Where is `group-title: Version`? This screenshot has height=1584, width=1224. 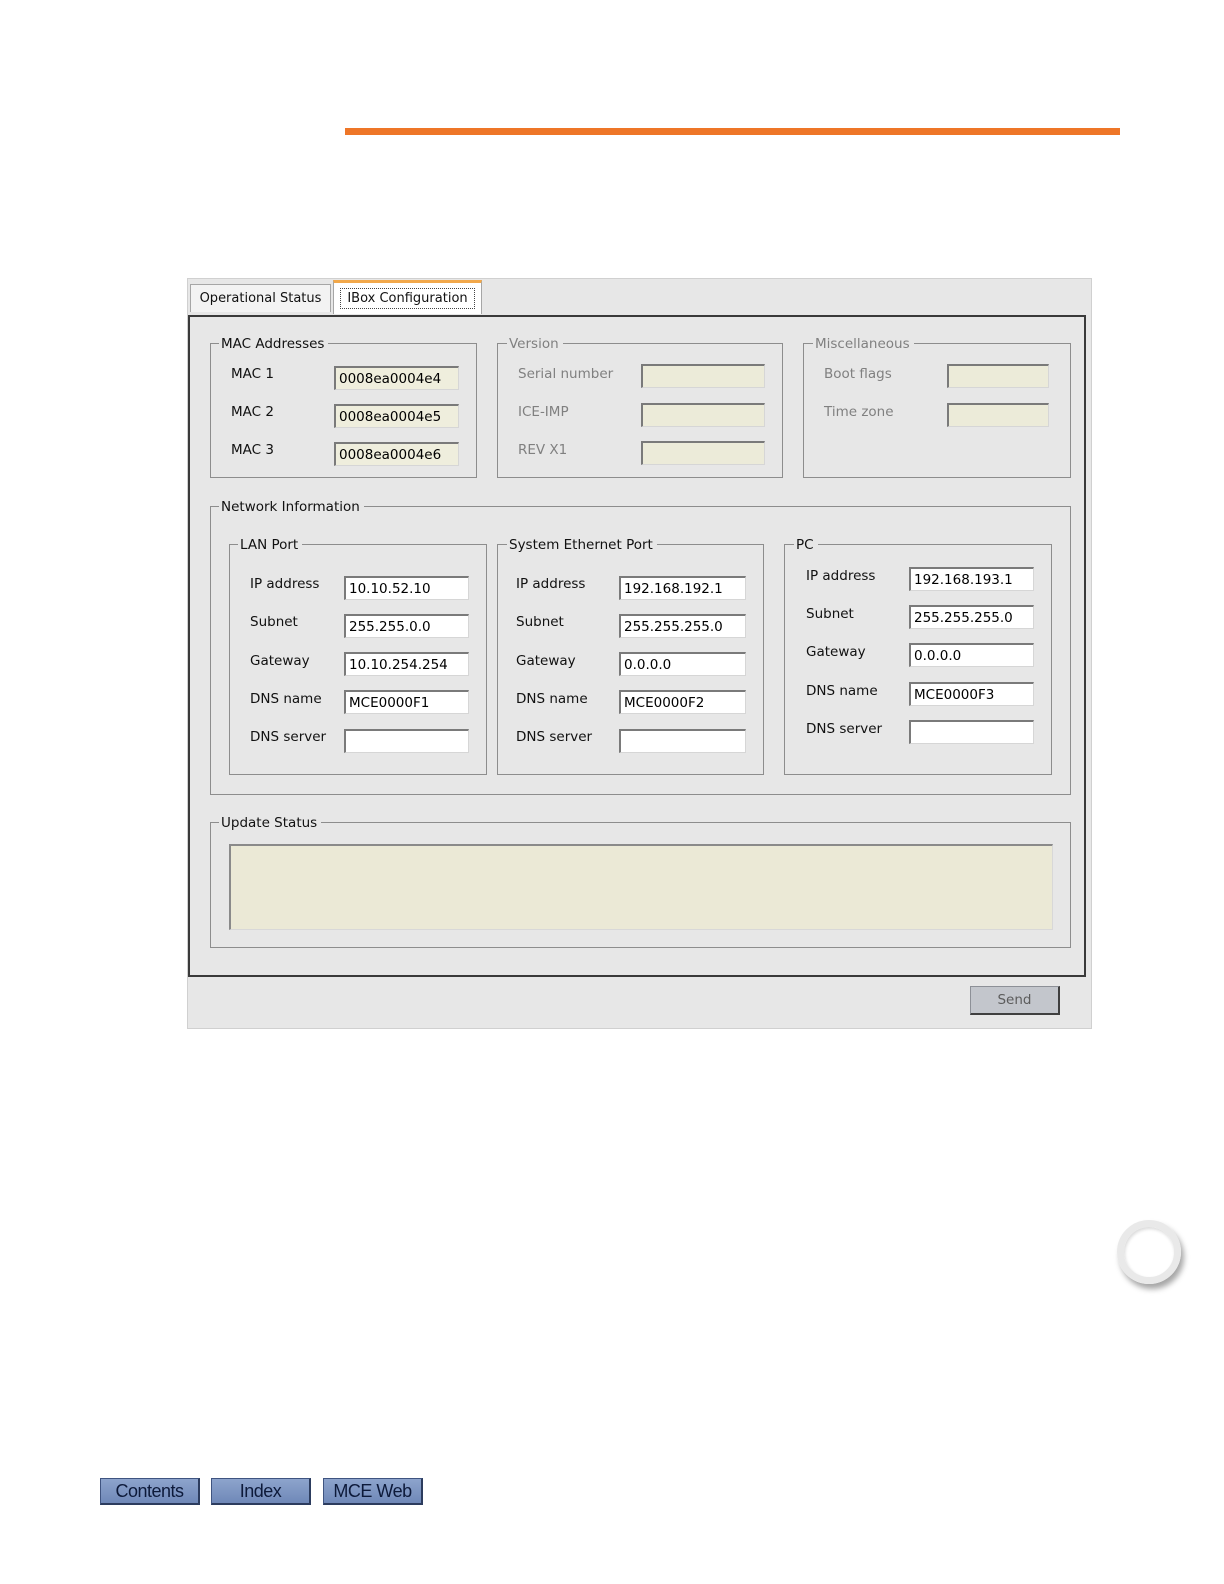 group-title: Version is located at coordinates (535, 344).